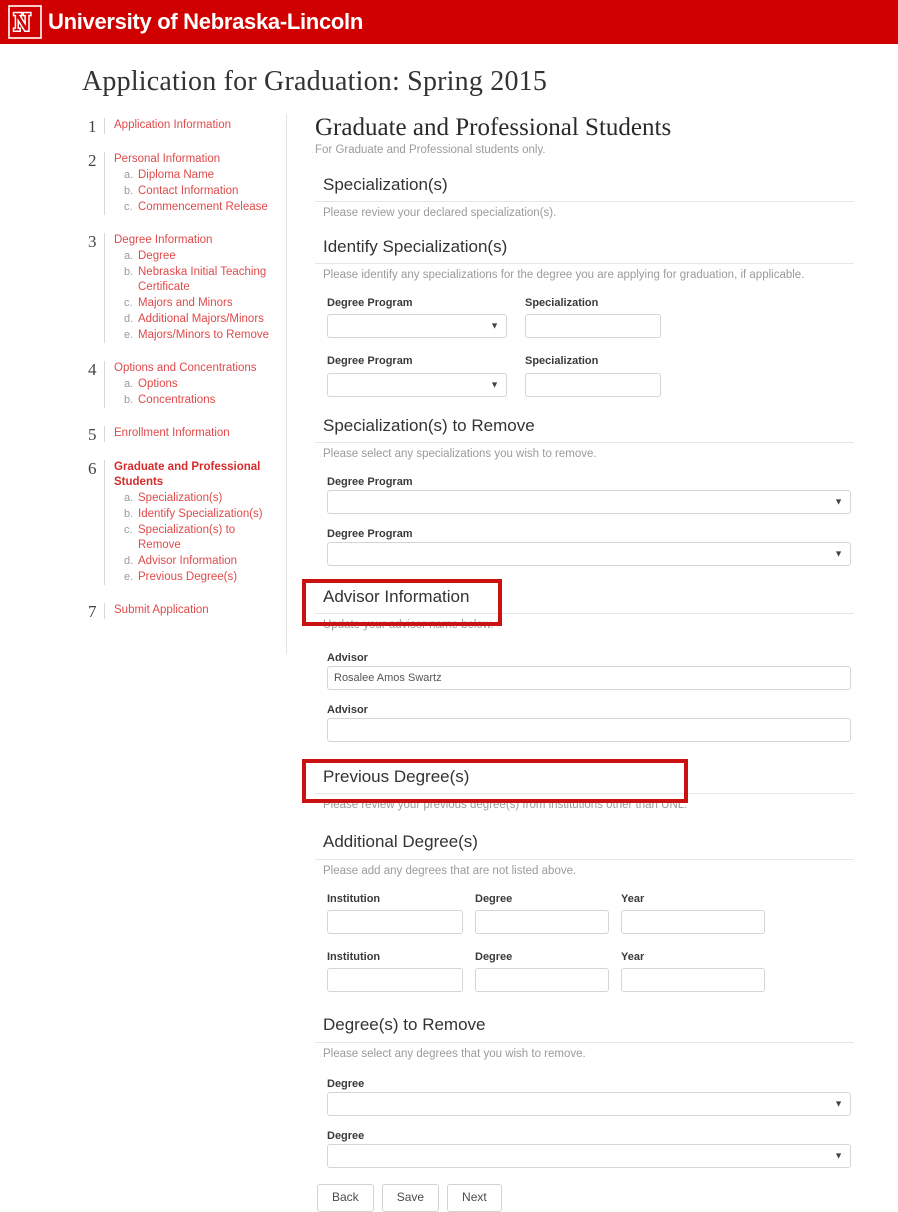 The height and width of the screenshot is (1212, 898). Describe the element at coordinates (176, 400) in the screenshot. I see `step-sub-link: Concentrations` at that location.